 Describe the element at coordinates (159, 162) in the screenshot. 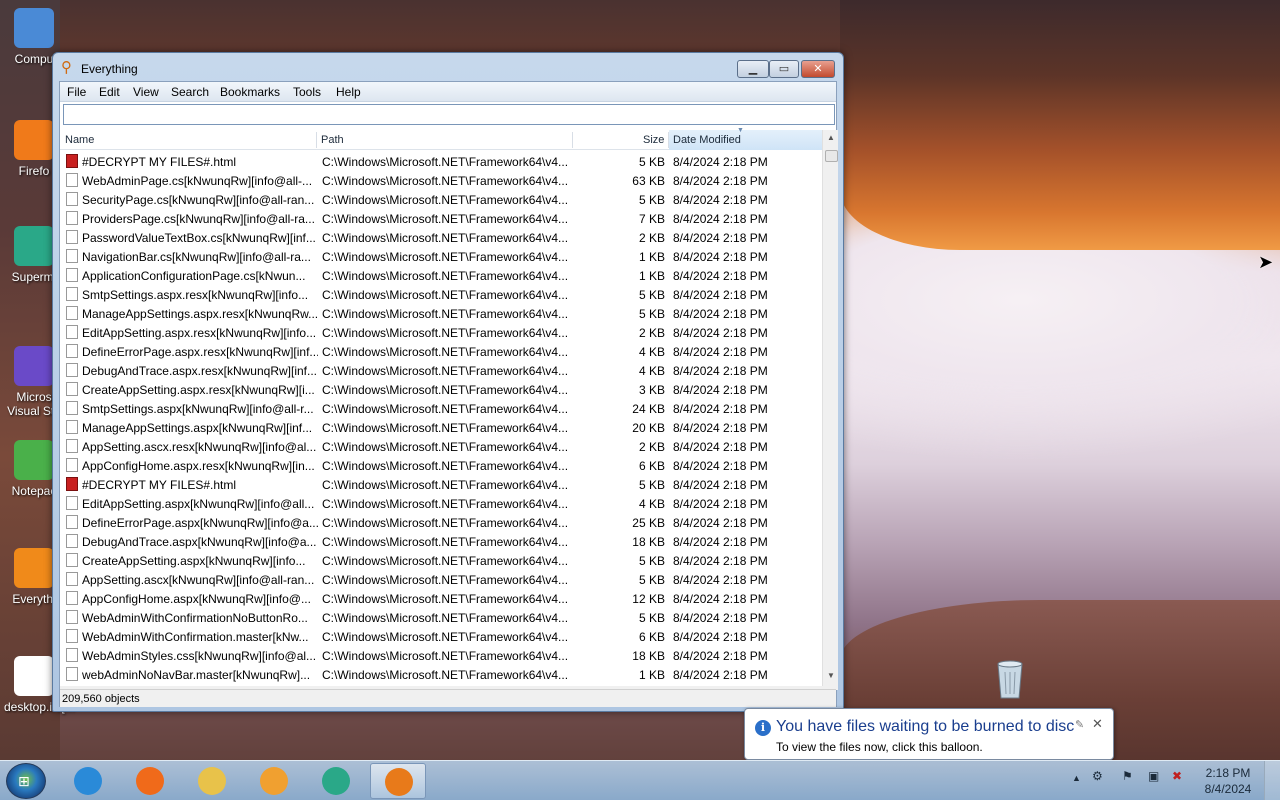

I see `cell-name: #DECRYPT MY FILES#.html` at that location.